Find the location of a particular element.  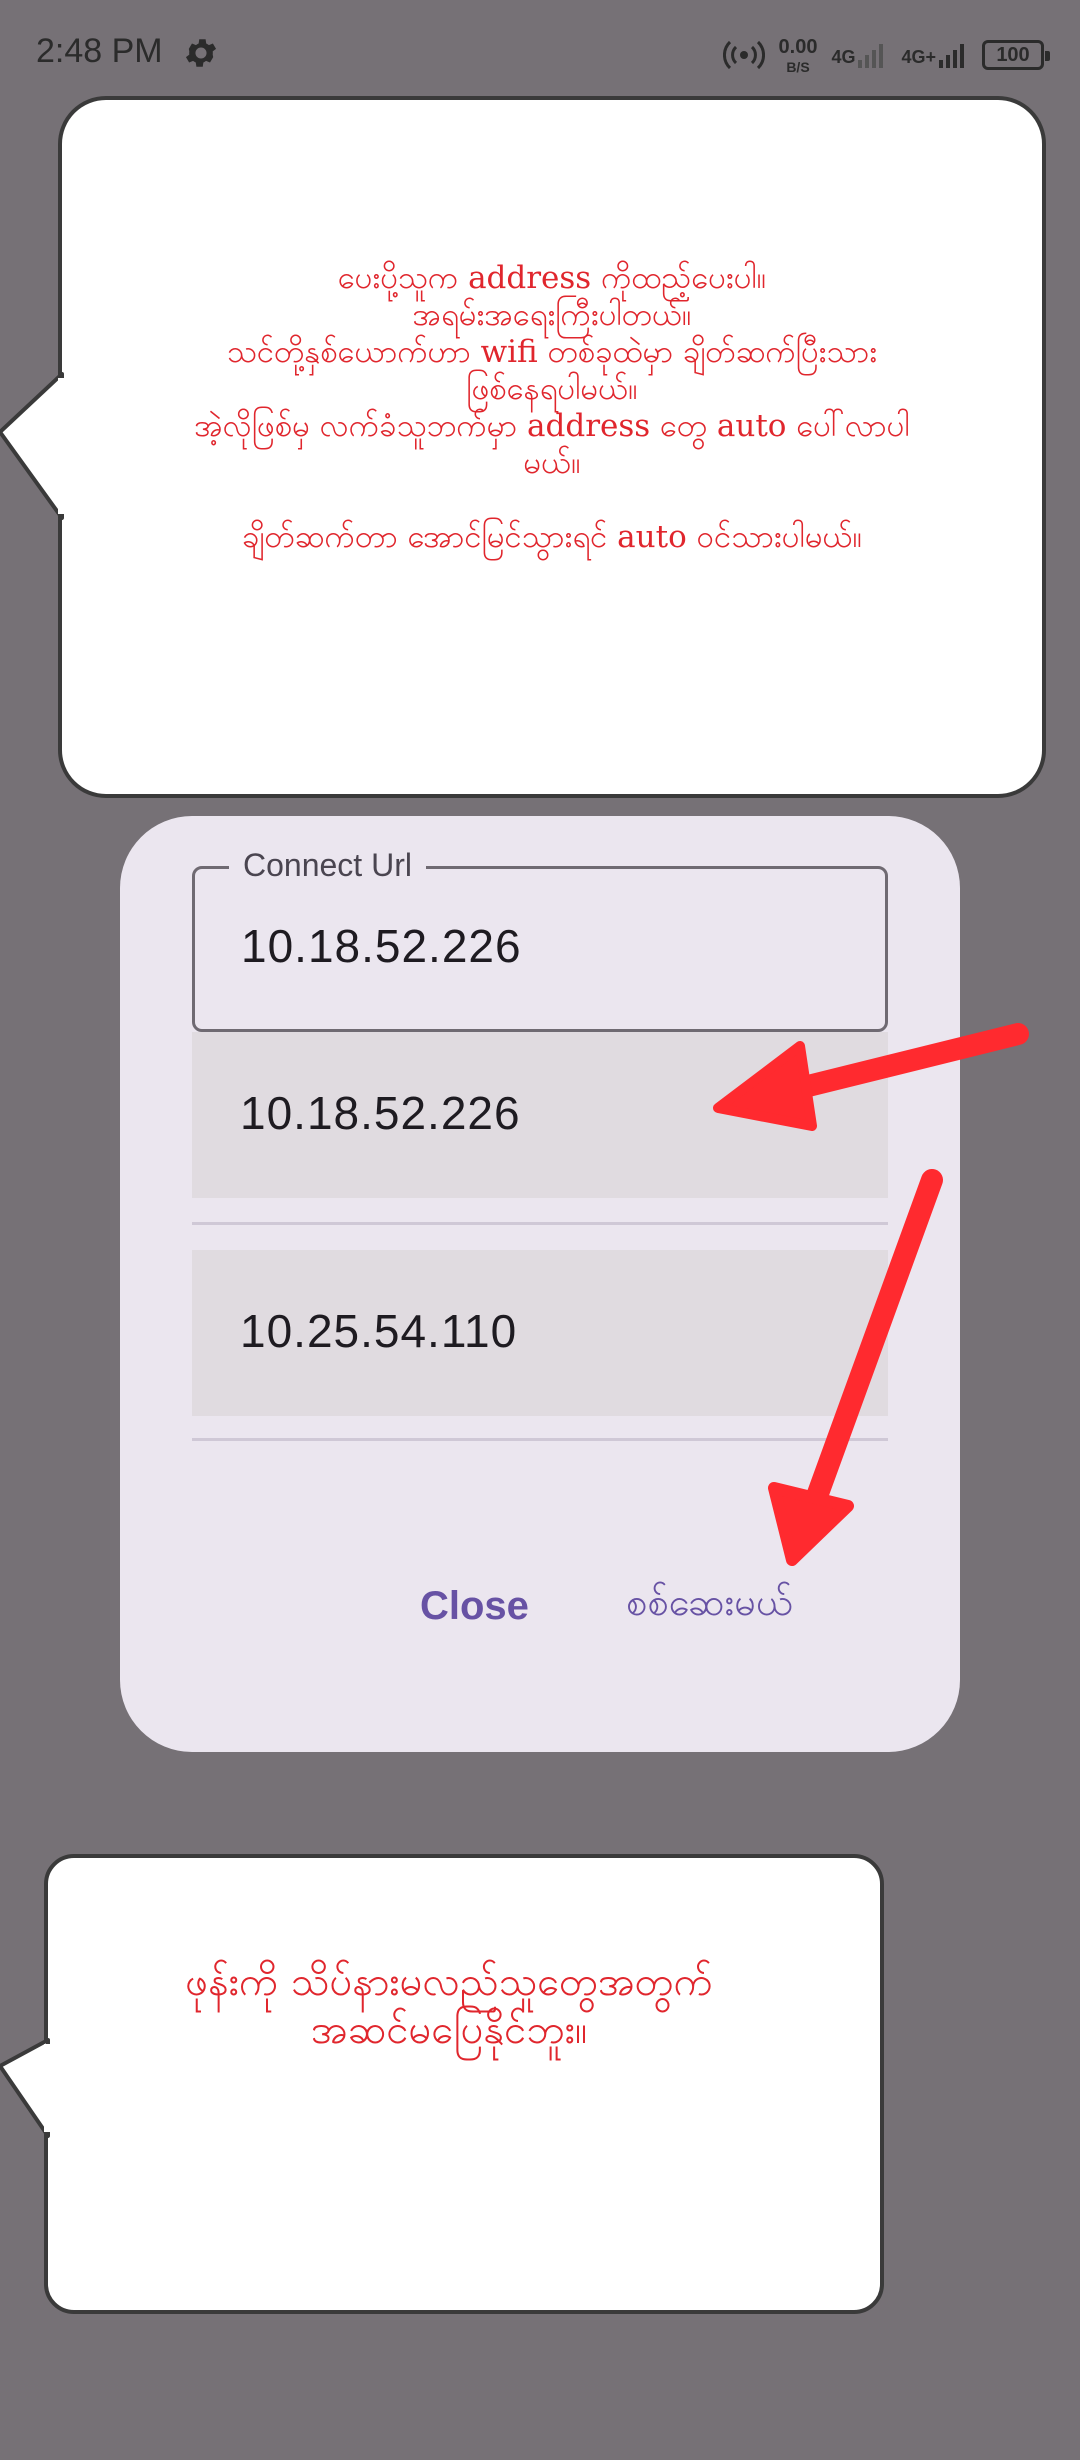

bubble-tail-bottom is located at coordinates (26, 2088).